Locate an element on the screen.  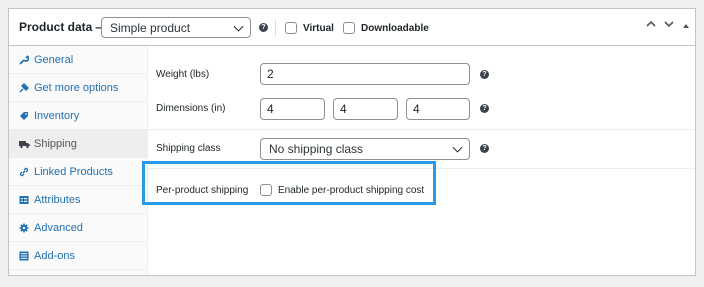
shipping-class-label: Shipping class is located at coordinates (188, 148).